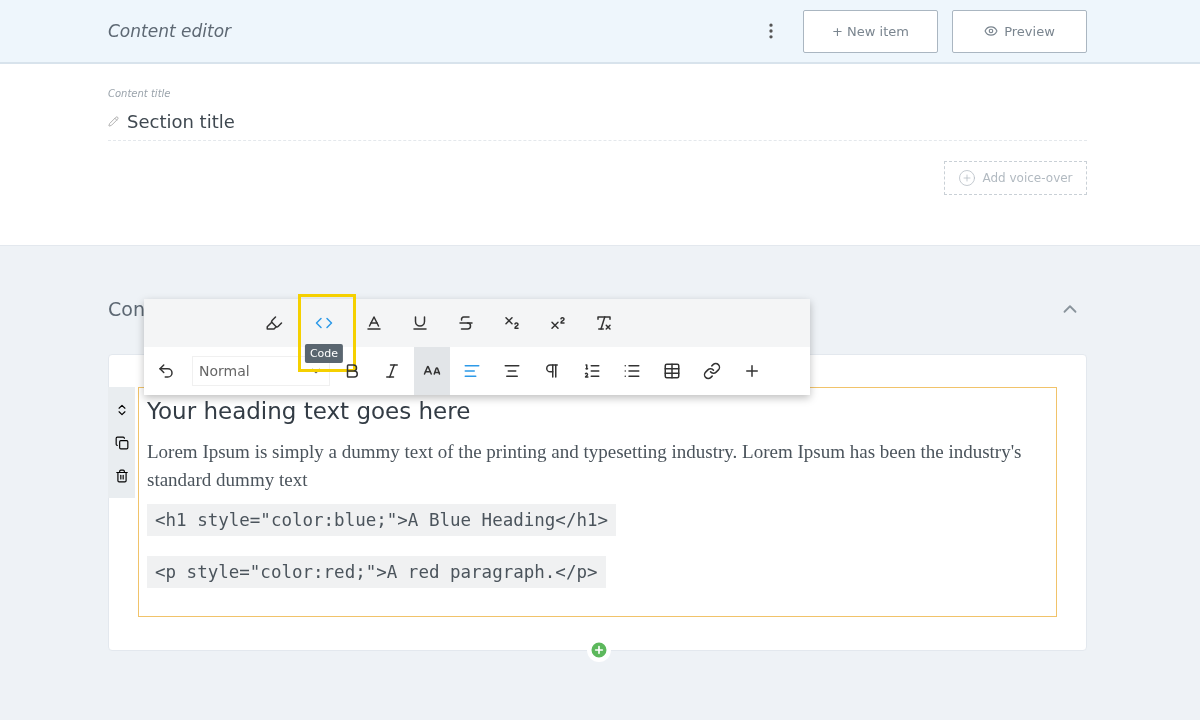 This screenshot has height=720, width=1200. I want to click on tooltip: Code, so click(324, 353).